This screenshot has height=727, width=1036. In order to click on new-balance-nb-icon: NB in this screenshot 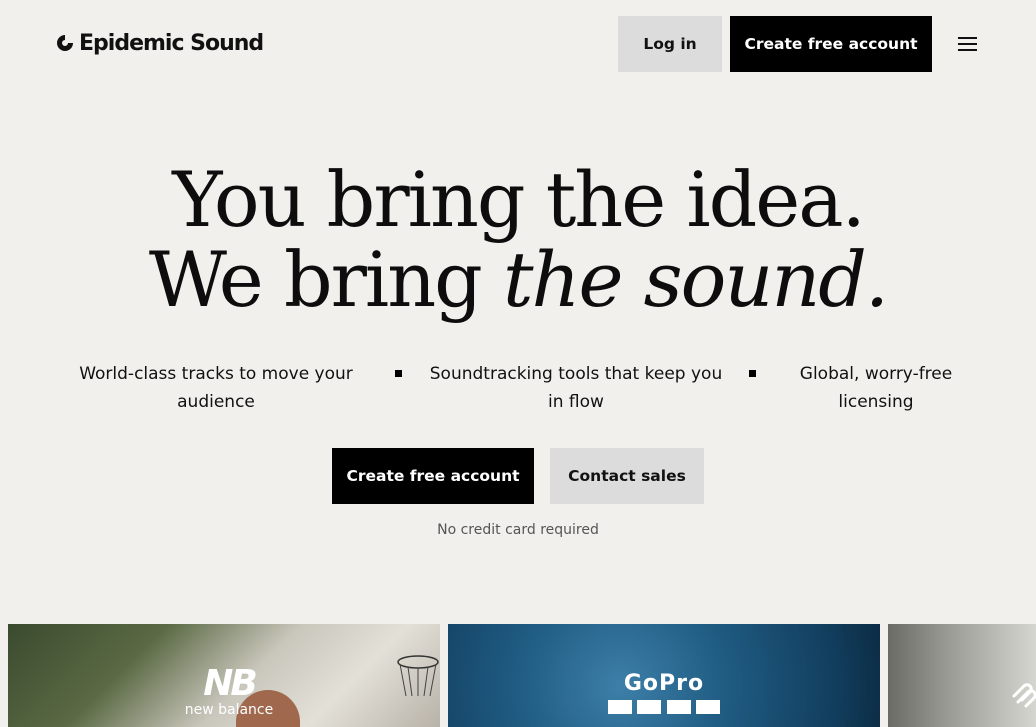, I will do `click(230, 683)`.